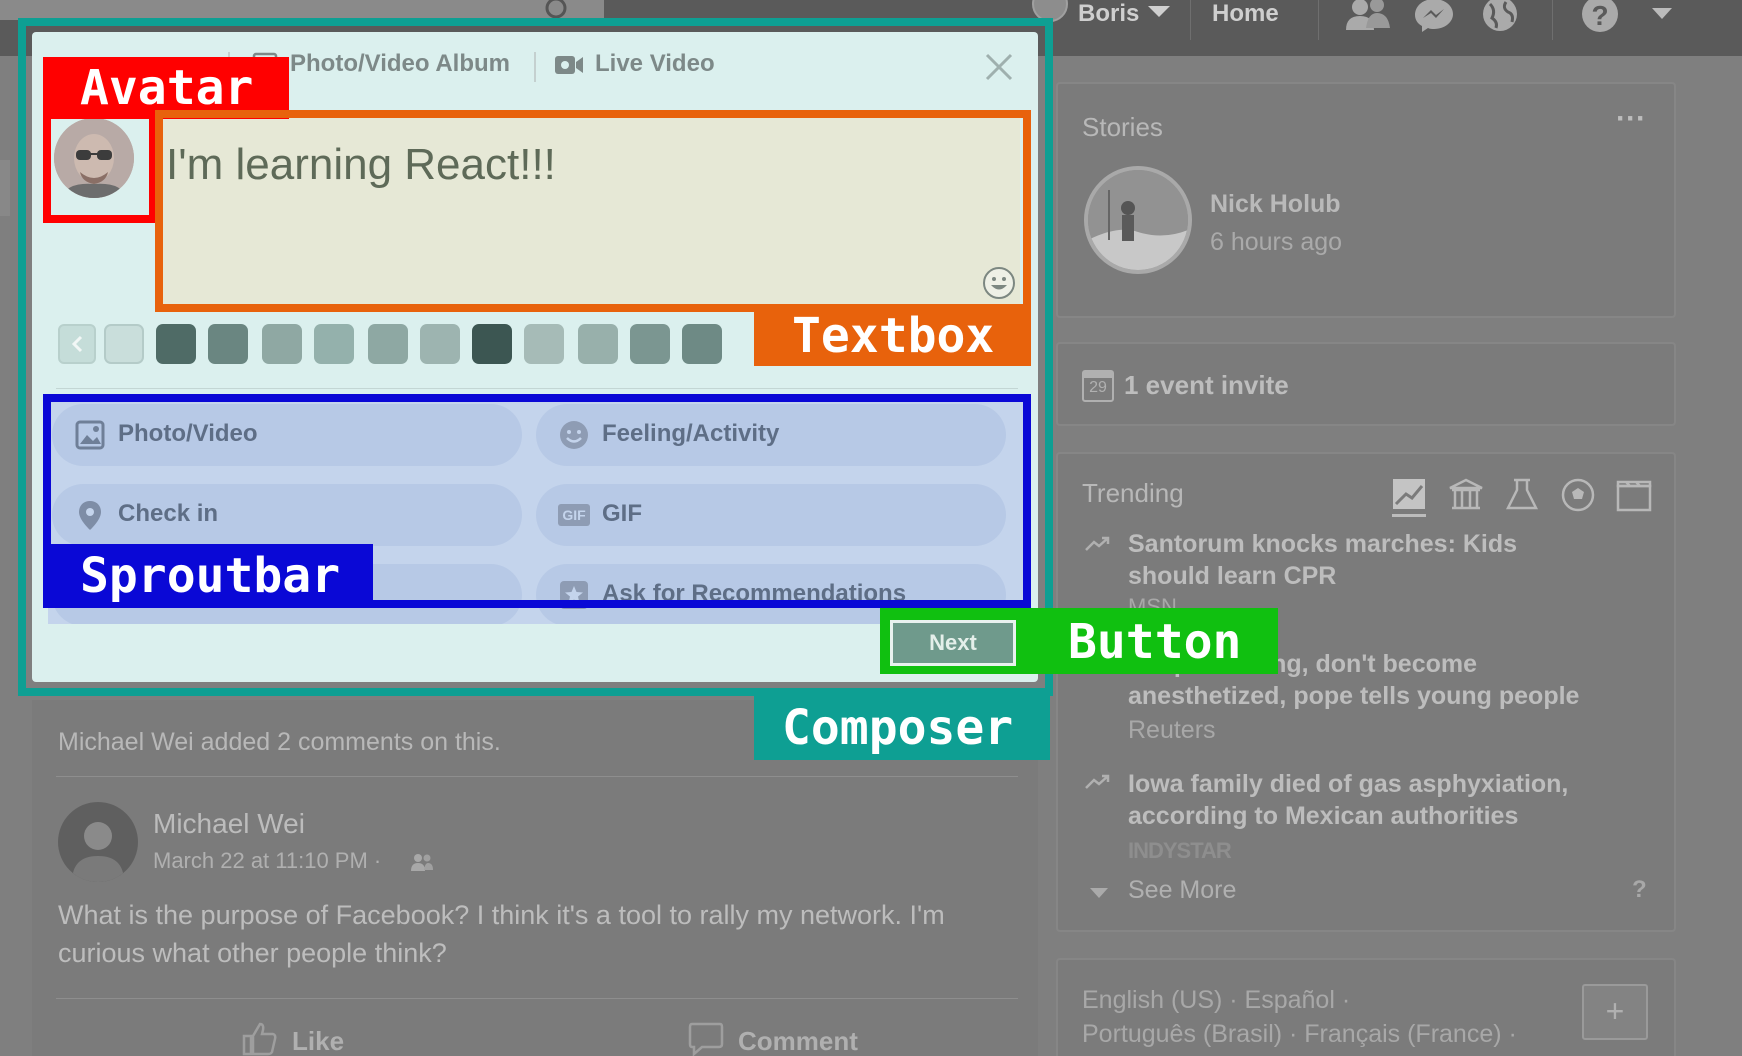  I want to click on post-body-line-2: curious what other people think?, so click(252, 953).